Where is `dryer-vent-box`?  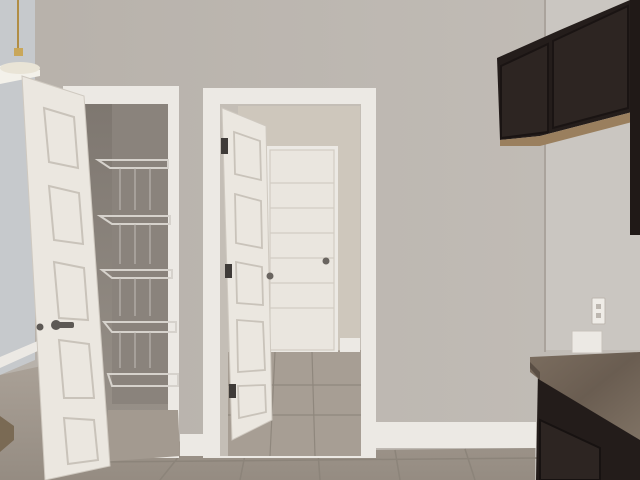 dryer-vent-box is located at coordinates (587, 342).